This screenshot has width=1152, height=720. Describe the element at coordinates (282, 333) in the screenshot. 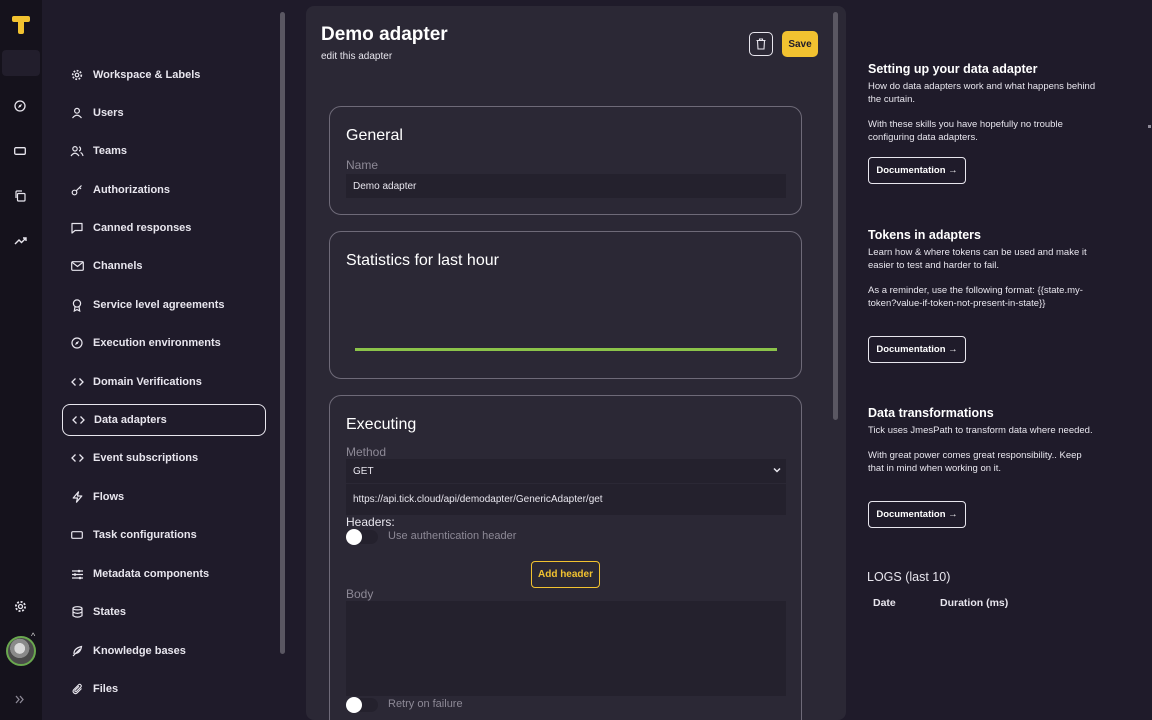

I see `sidebar-scrollbar` at that location.